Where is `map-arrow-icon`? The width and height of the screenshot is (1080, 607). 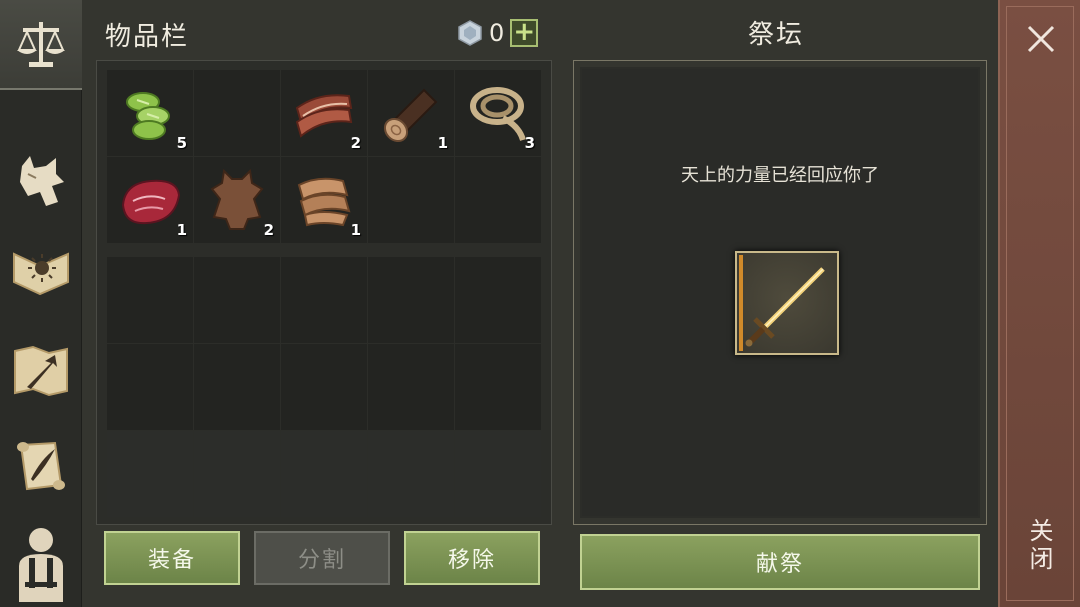 map-arrow-icon is located at coordinates (41, 371).